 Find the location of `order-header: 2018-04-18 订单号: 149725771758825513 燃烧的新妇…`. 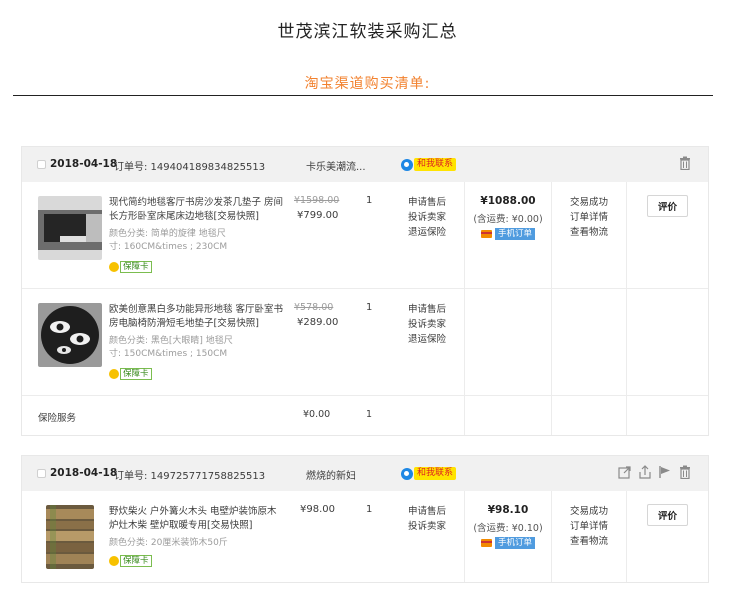

order-header: 2018-04-18 订单号: 149725771758825513 燃烧的新妇… is located at coordinates (365, 473).